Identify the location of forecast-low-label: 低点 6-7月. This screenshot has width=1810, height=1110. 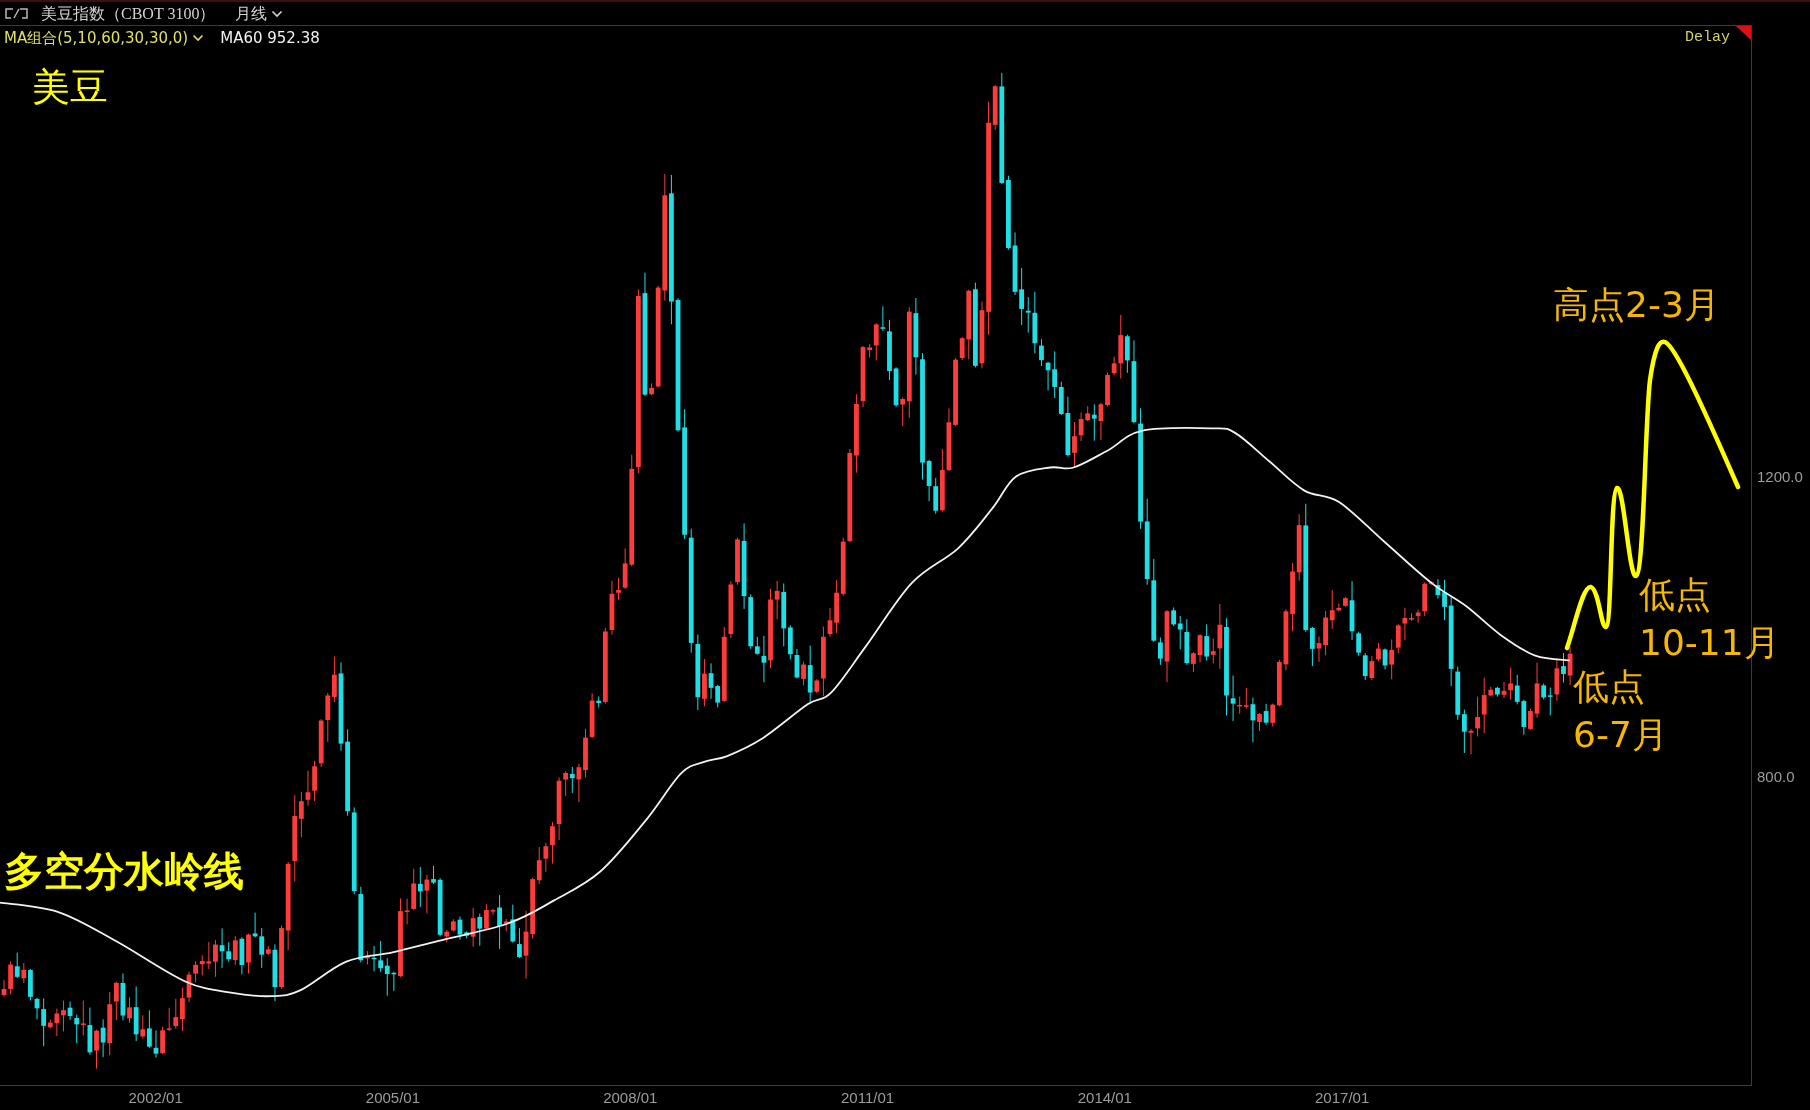
(1620, 711).